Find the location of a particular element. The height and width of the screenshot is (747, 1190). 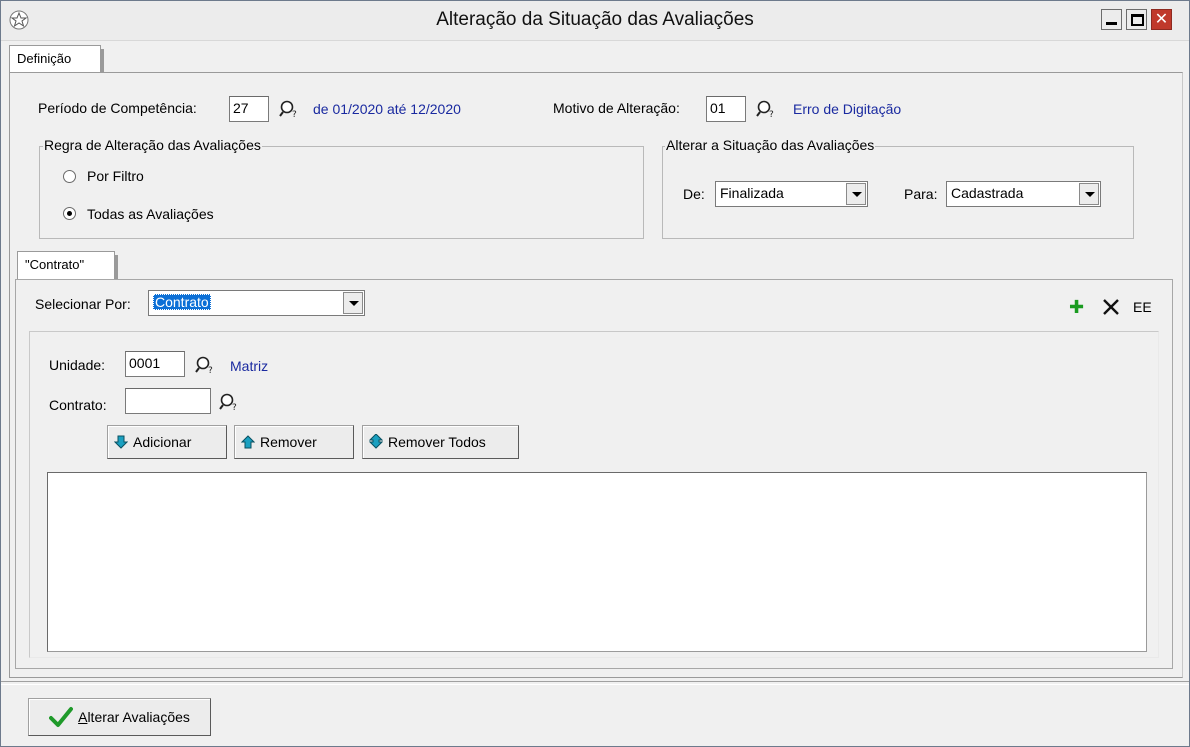

para-label: Para: is located at coordinates (921, 194).